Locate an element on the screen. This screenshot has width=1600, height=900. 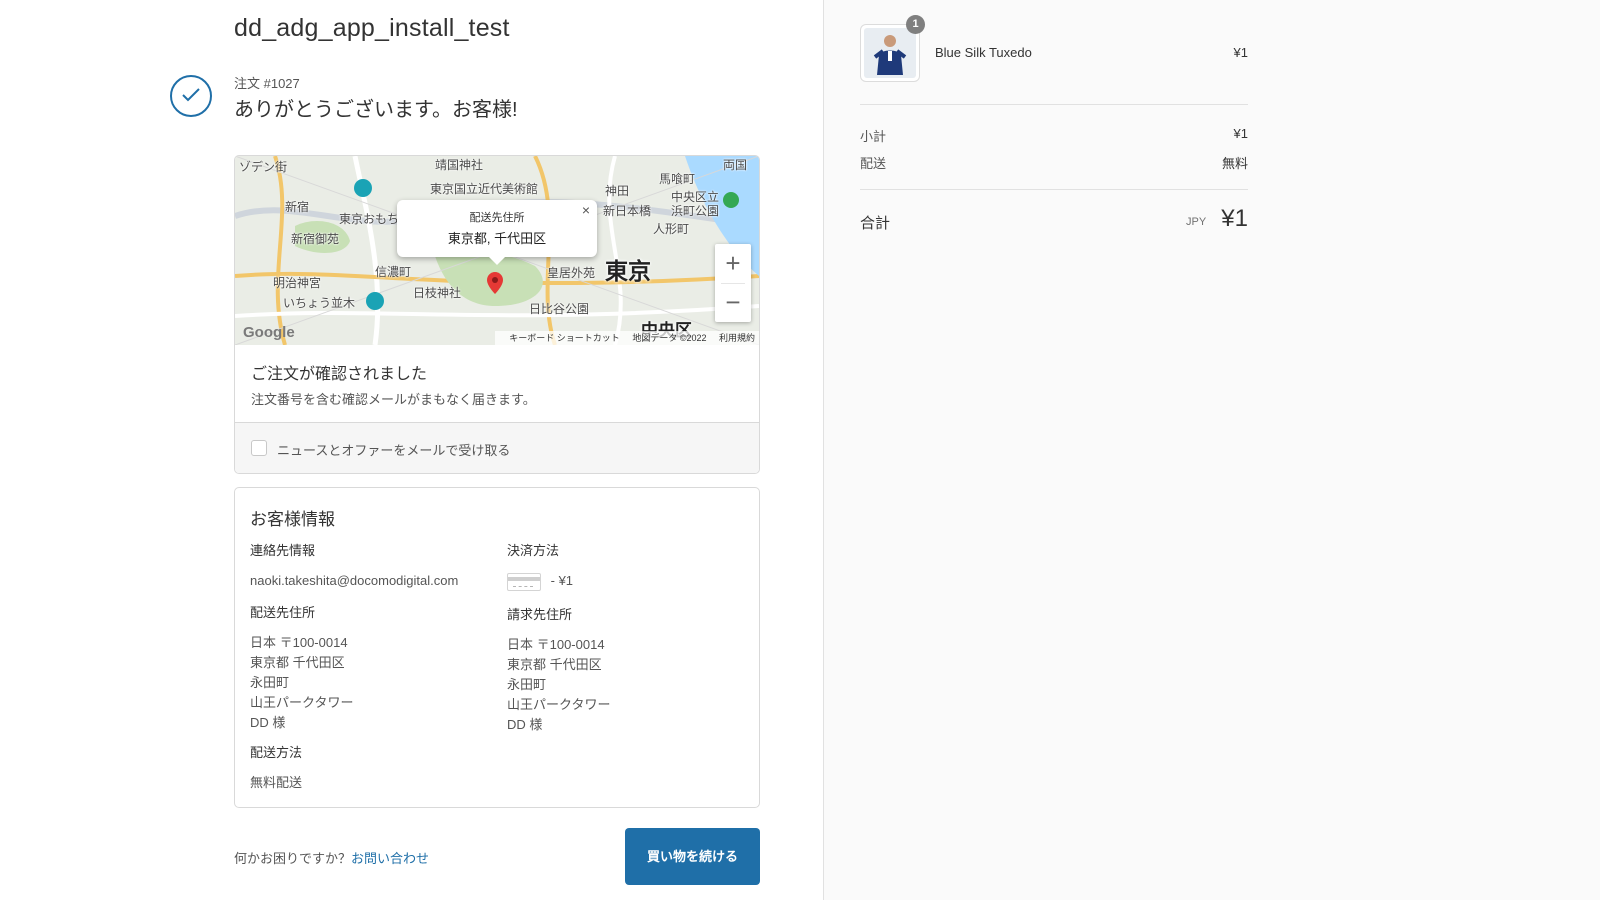
map-label: 日枝神社 is located at coordinates (437, 293).